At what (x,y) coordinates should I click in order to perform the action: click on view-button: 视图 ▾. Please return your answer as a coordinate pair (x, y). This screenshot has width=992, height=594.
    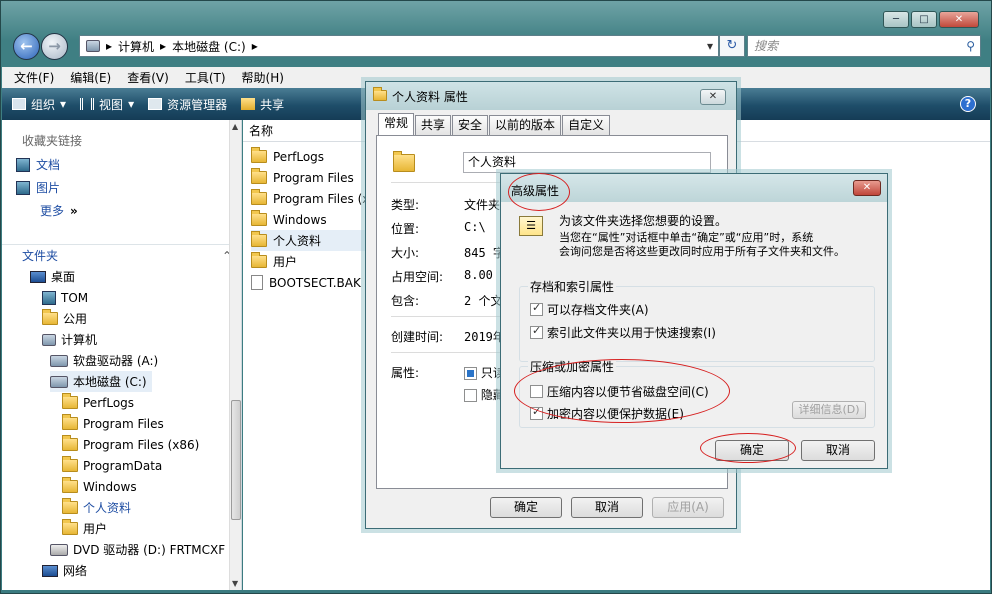
    Looking at the image, I should click on (107, 104).